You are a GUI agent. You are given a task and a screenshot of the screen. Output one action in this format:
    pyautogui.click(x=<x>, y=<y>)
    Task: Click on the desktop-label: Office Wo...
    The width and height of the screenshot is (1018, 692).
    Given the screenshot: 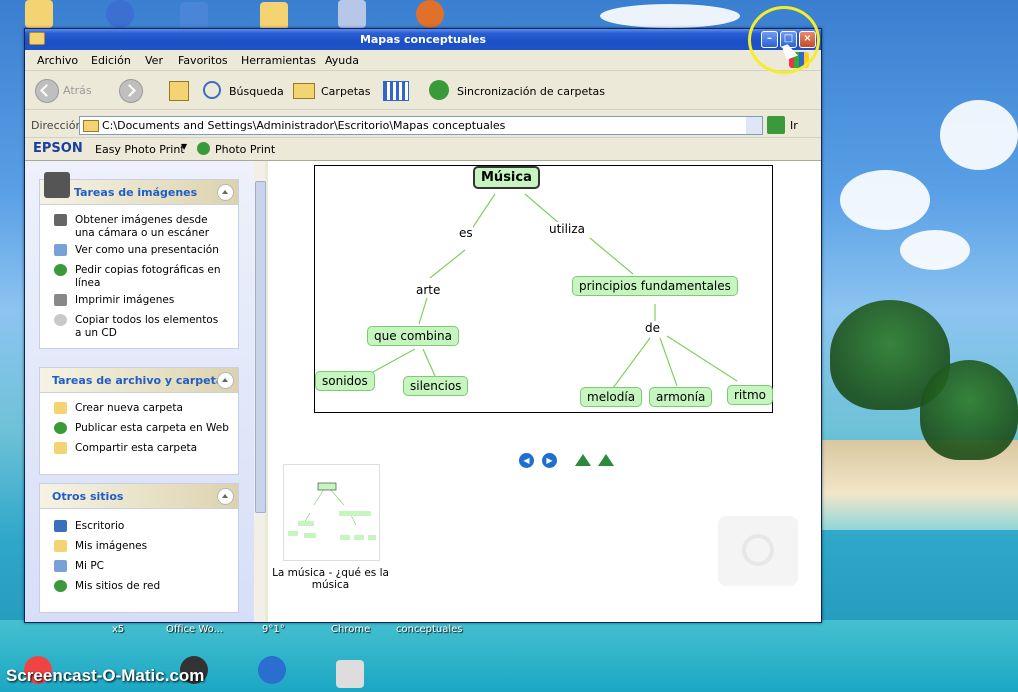 What is the action you would take?
    pyautogui.click(x=195, y=629)
    